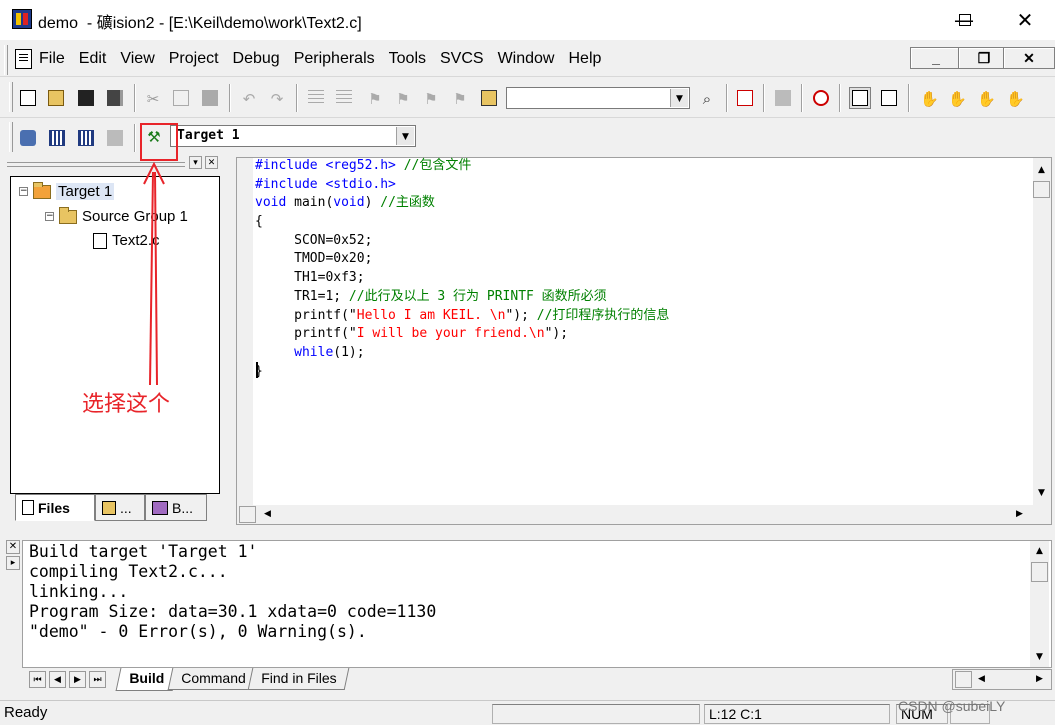  Describe the element at coordinates (462, 353) in the screenshot. I see `code-line: while(1);` at that location.